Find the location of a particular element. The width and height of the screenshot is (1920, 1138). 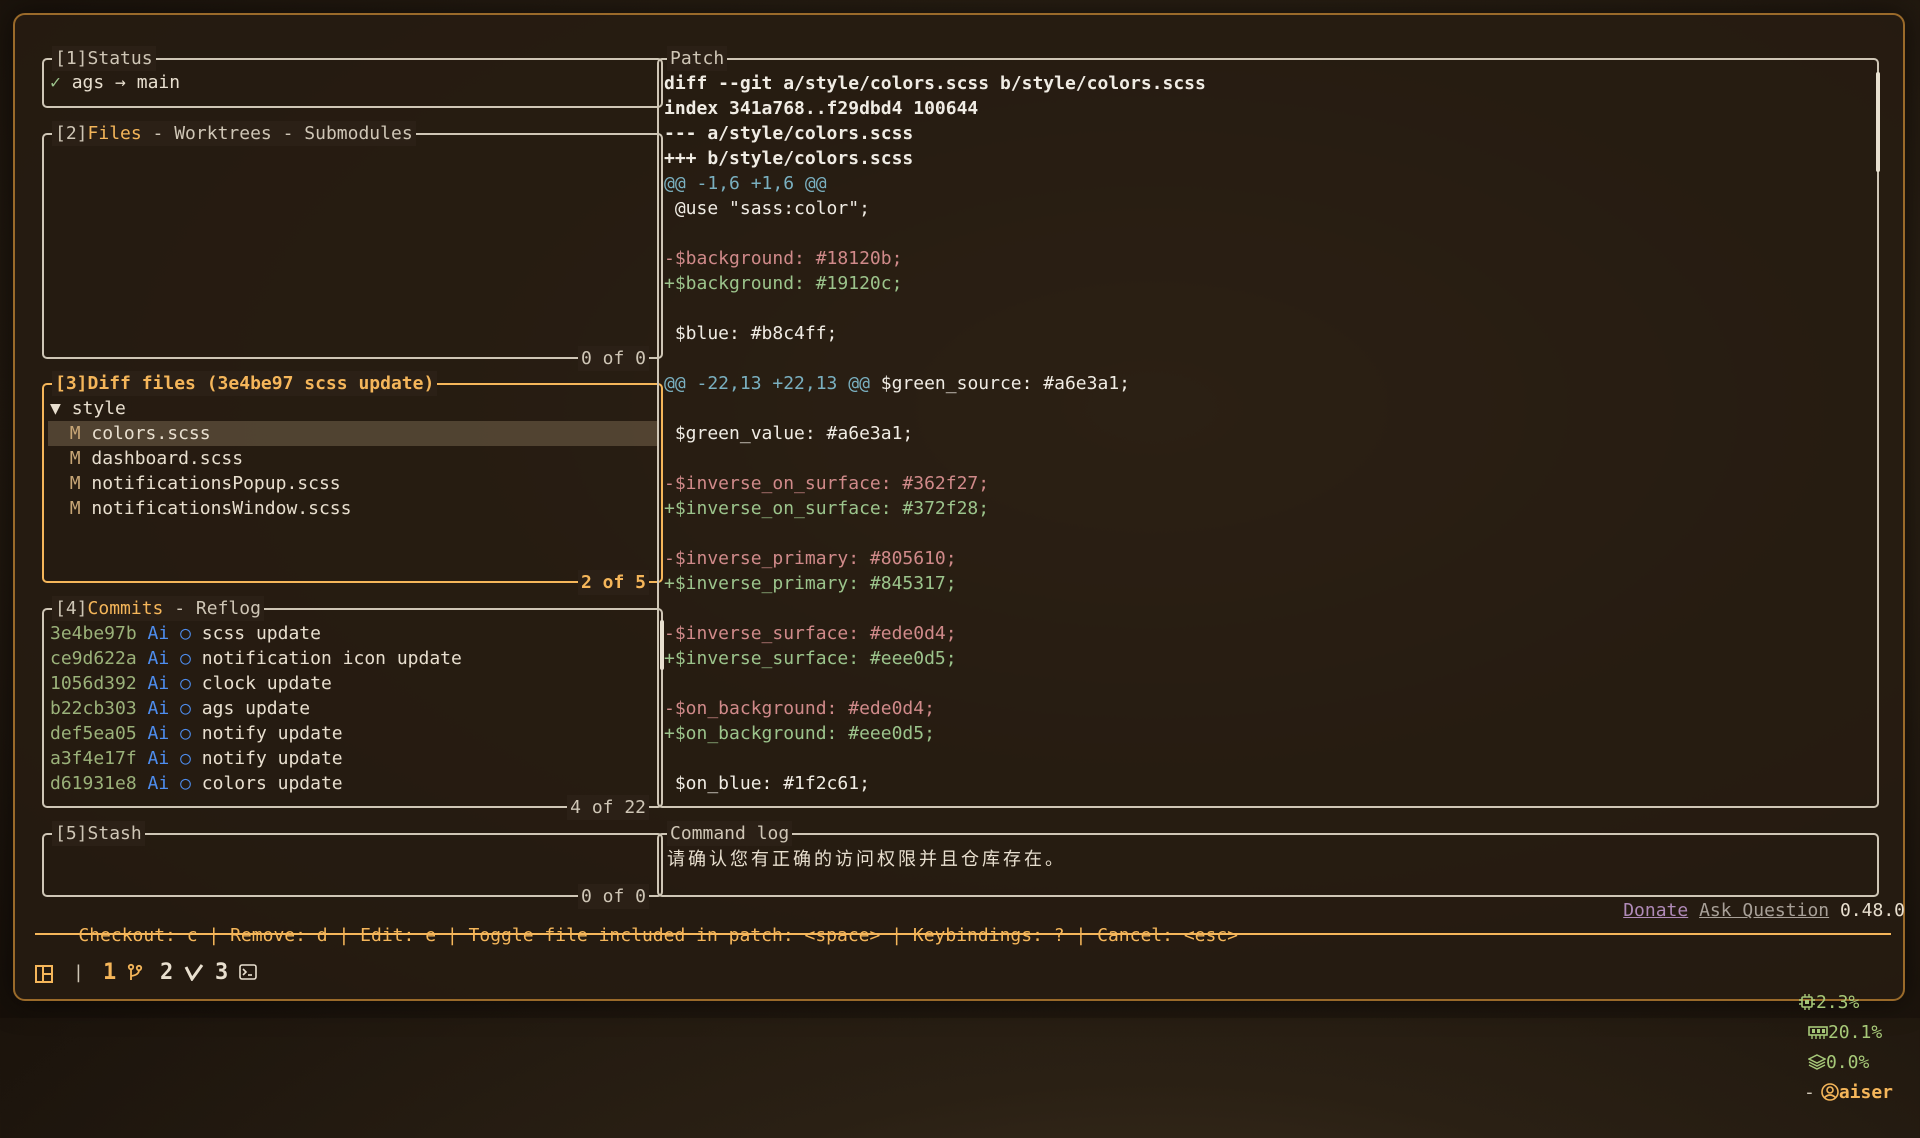

branch-name: main is located at coordinates (158, 82).